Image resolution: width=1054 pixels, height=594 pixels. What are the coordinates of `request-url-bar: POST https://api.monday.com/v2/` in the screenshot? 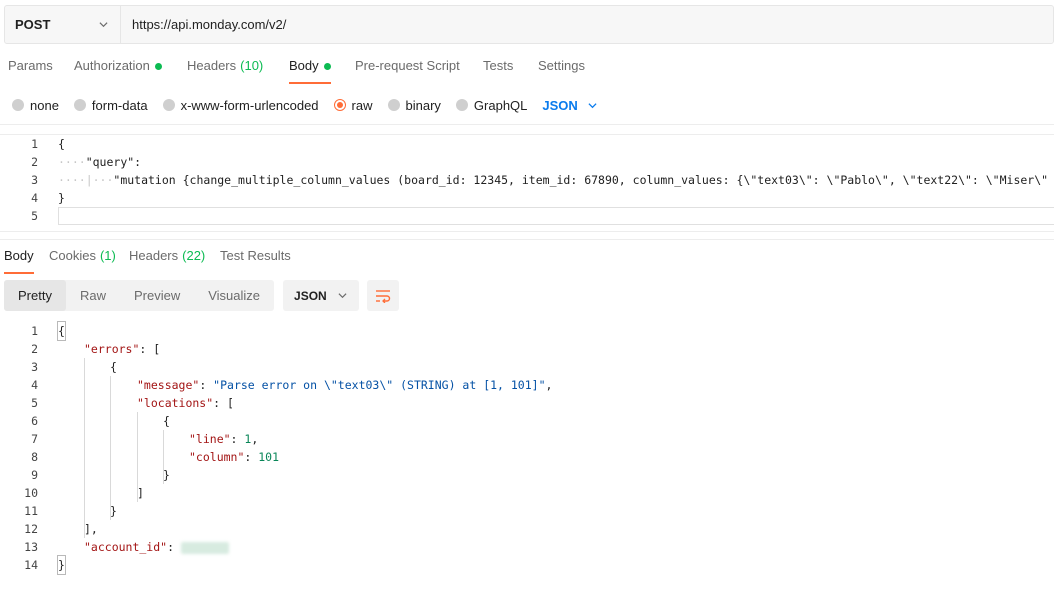 It's located at (529, 24).